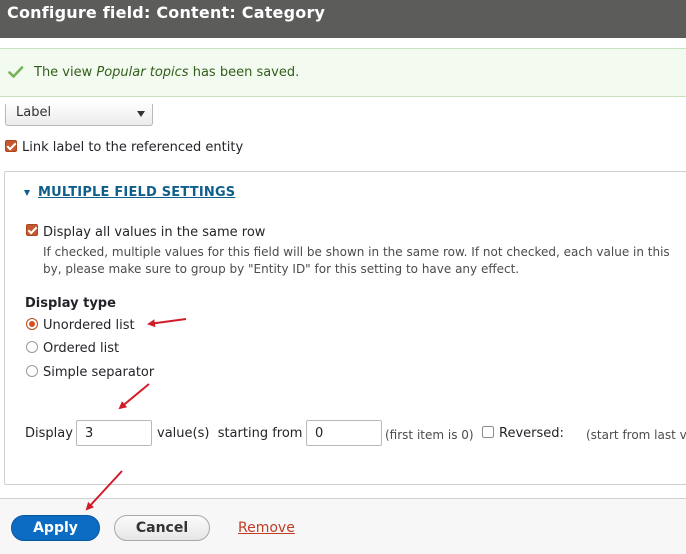 The image size is (686, 554). What do you see at coordinates (81, 348) in the screenshot?
I see `radio-label-ordered-list: Ordered list` at bounding box center [81, 348].